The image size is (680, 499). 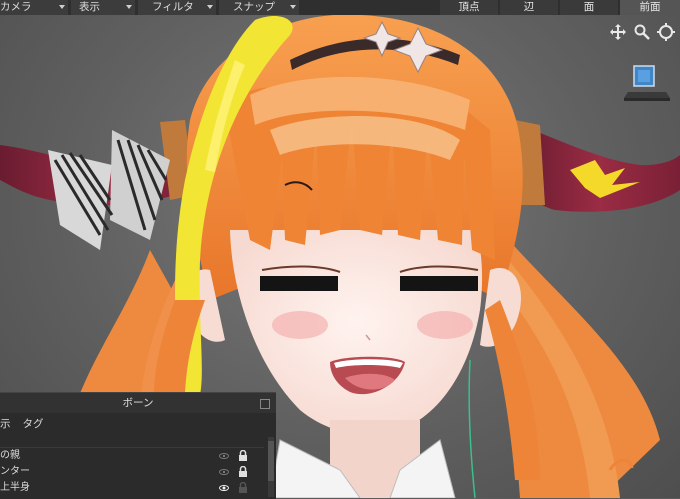 What do you see at coordinates (34, 7) in the screenshot?
I see `menu-camera: カメラ` at bounding box center [34, 7].